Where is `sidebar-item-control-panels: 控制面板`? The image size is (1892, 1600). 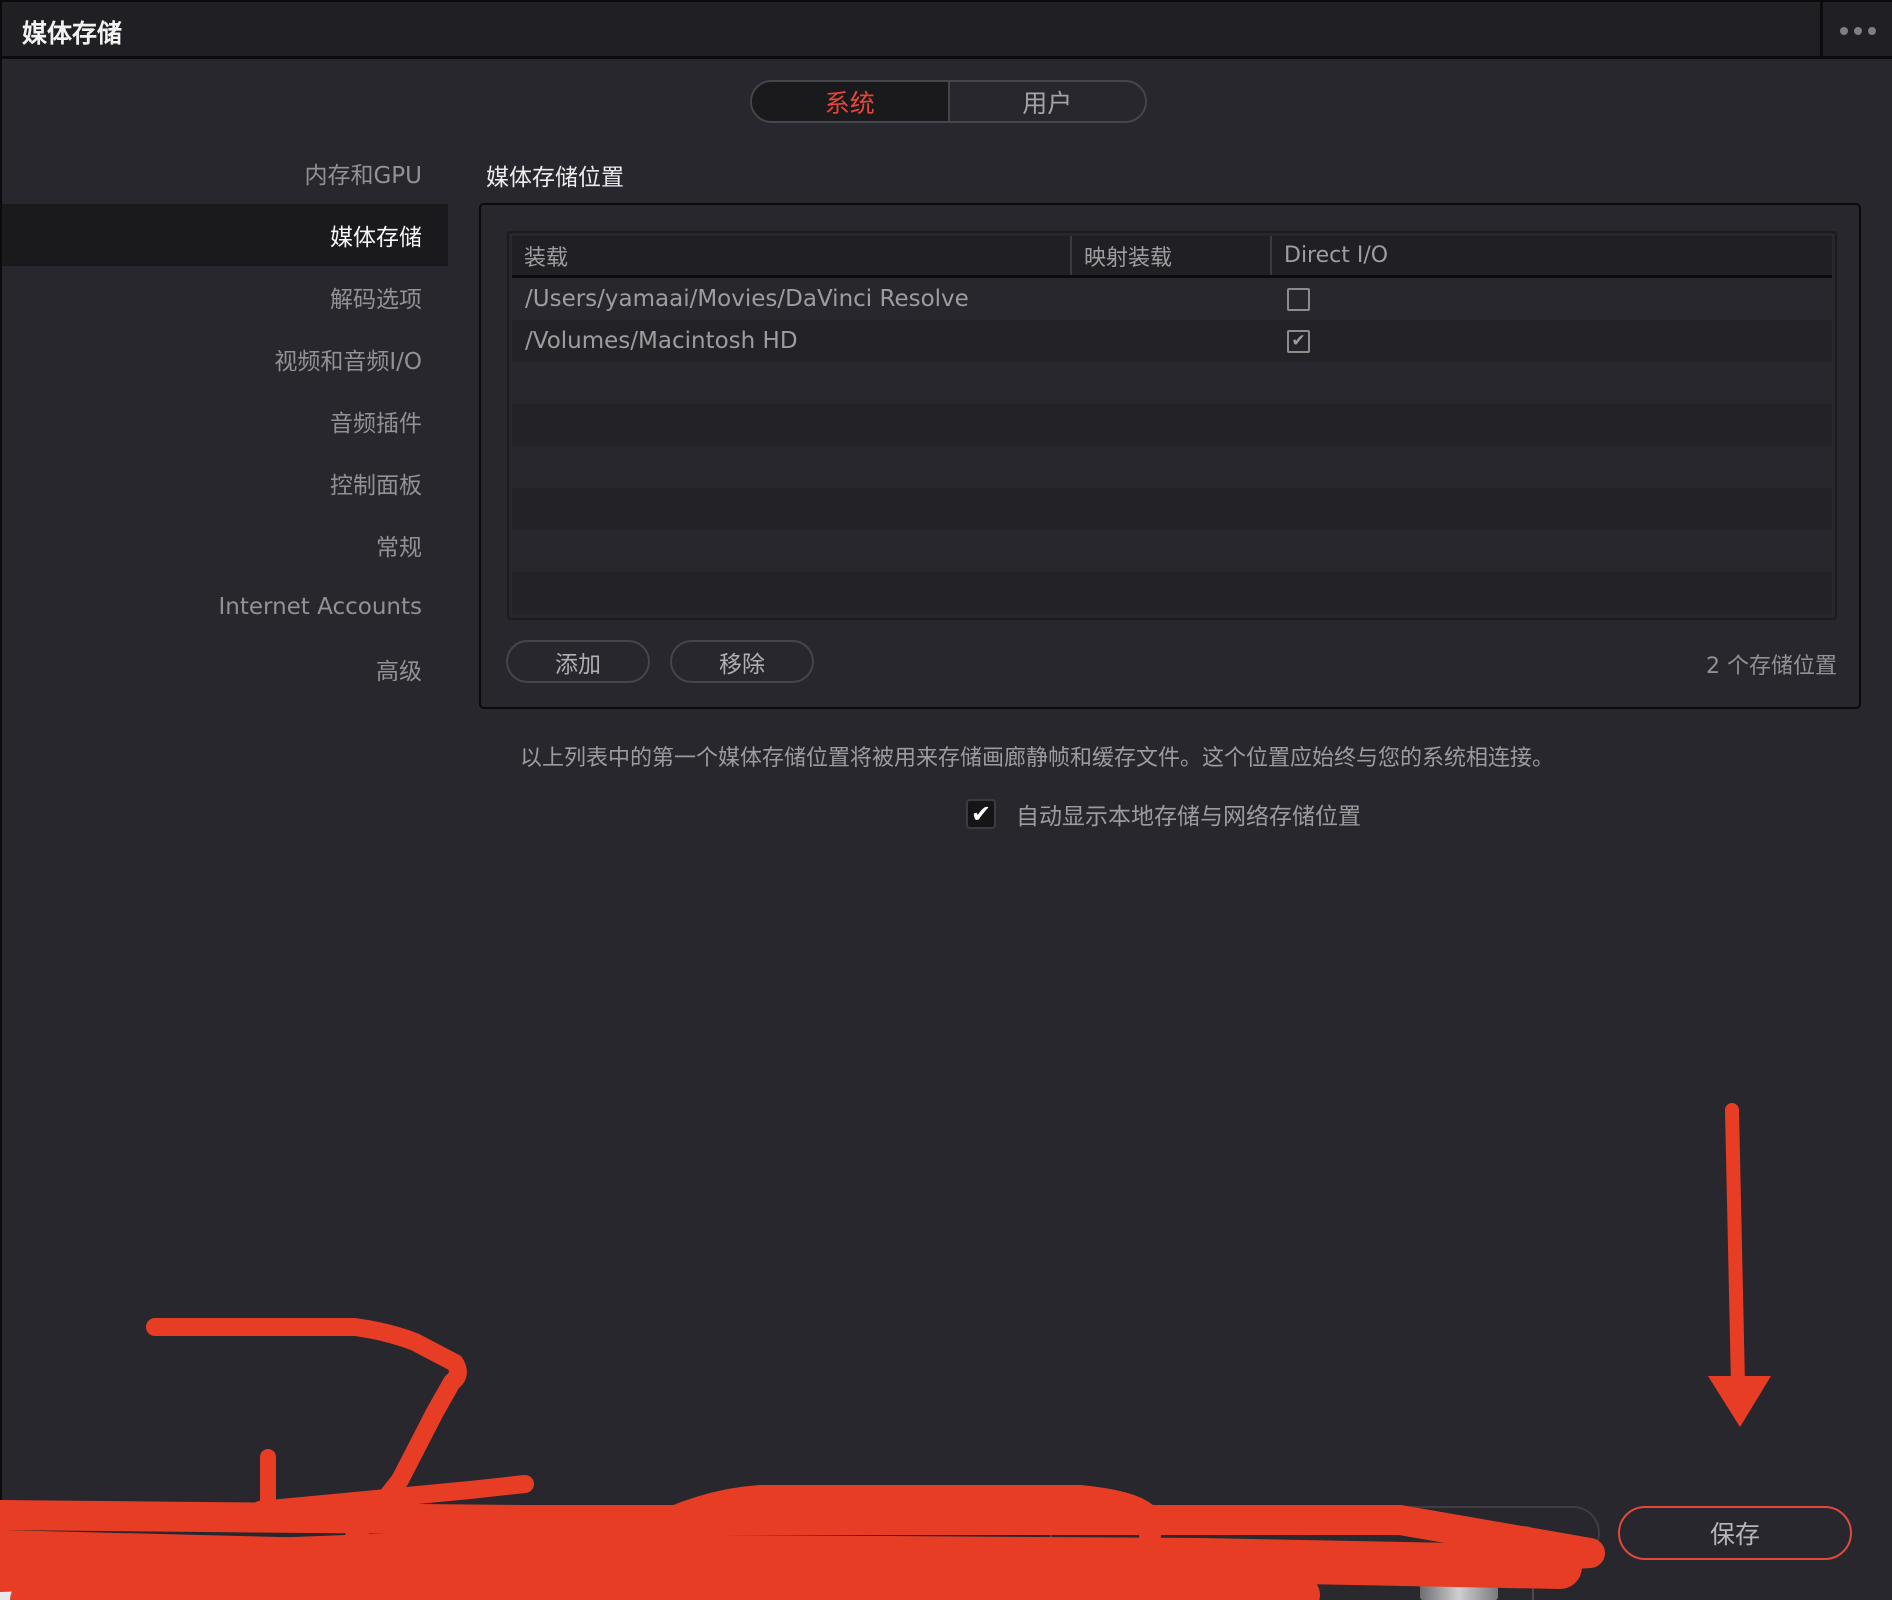
sidebar-item-control-panels: 控制面板 is located at coordinates (225, 483).